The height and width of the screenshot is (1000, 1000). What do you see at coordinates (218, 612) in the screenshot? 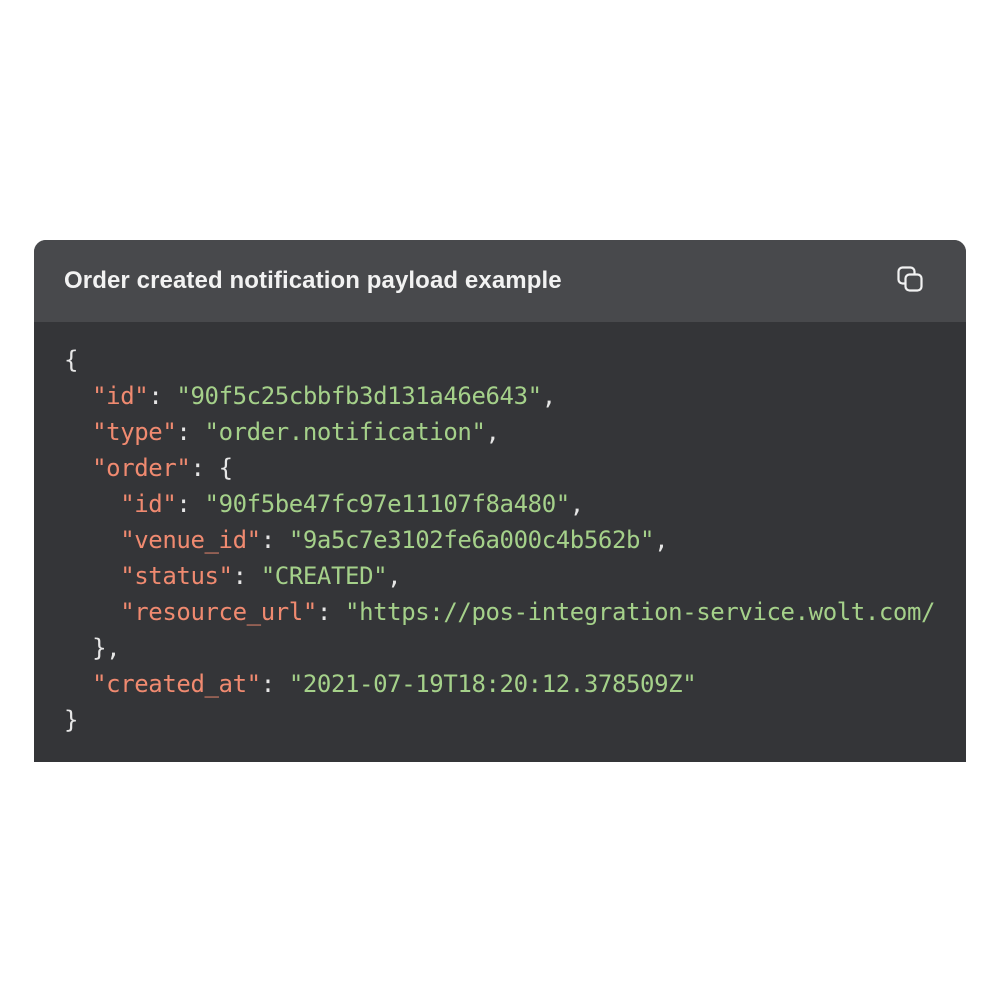
I see `json-key: "resource_url"` at bounding box center [218, 612].